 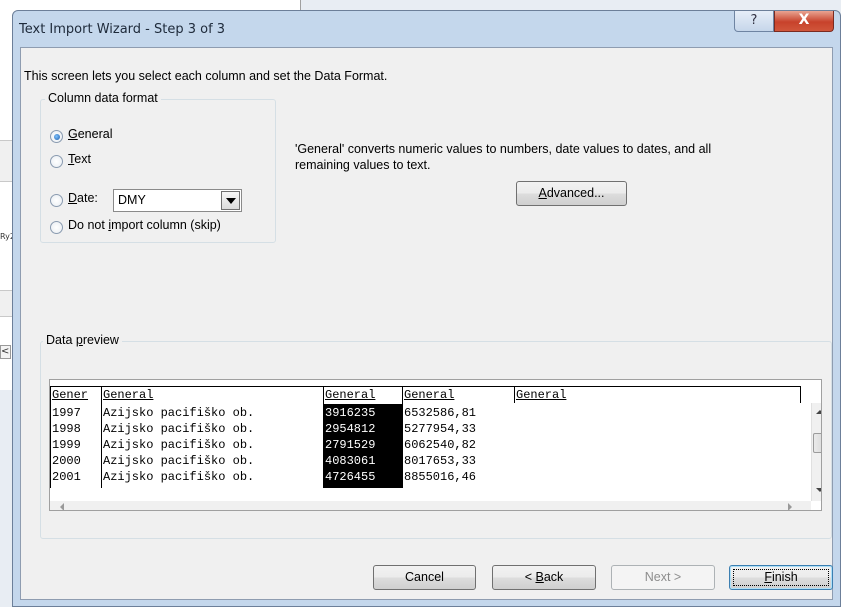 I want to click on radio-general, so click(x=56, y=136).